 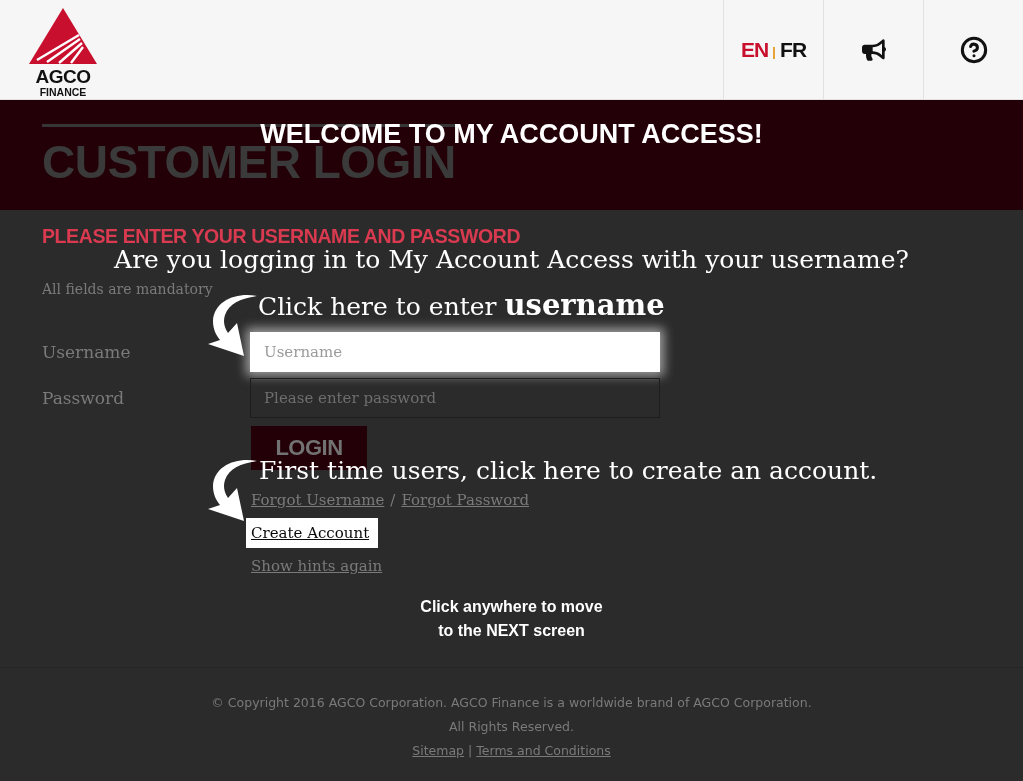 What do you see at coordinates (317, 565) in the screenshot?
I see `text-link: Show hints again` at bounding box center [317, 565].